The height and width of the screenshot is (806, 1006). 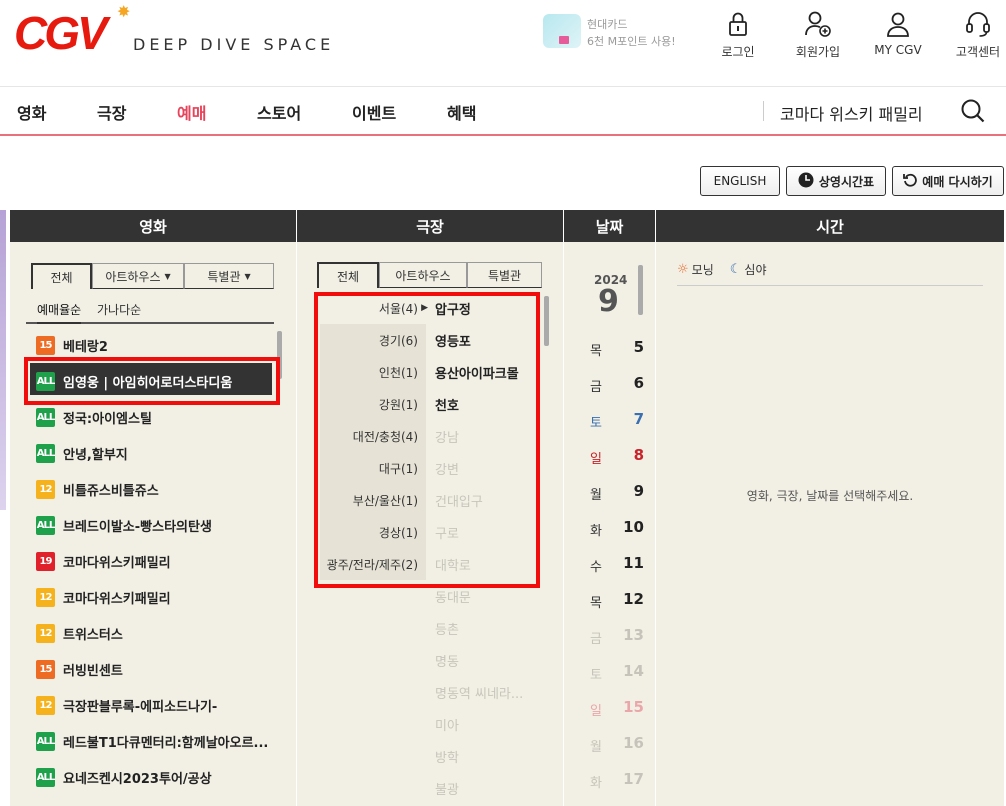 I want to click on movie-panel-title: 영화, so click(x=153, y=226).